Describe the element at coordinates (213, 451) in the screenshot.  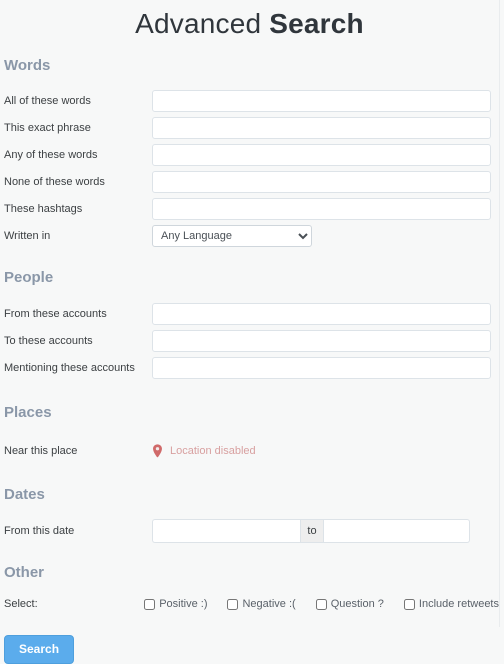
I see `location-status-text: Location disabled` at that location.